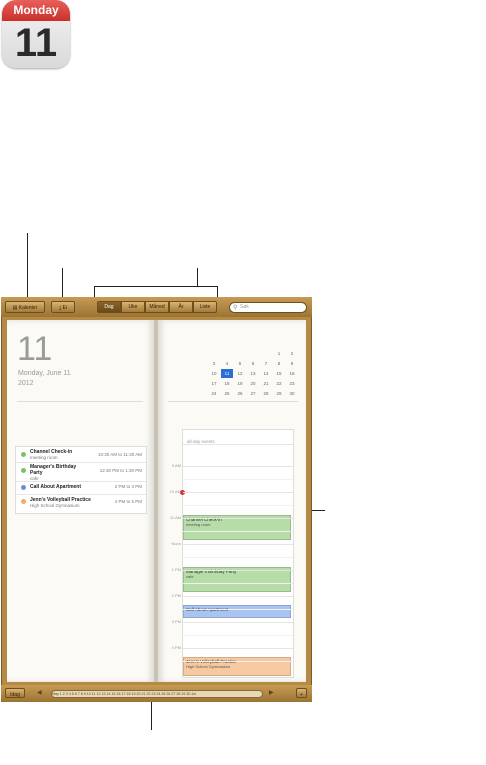  Describe the element at coordinates (176, 465) in the screenshot. I see `hour-label: 9 AM` at that location.